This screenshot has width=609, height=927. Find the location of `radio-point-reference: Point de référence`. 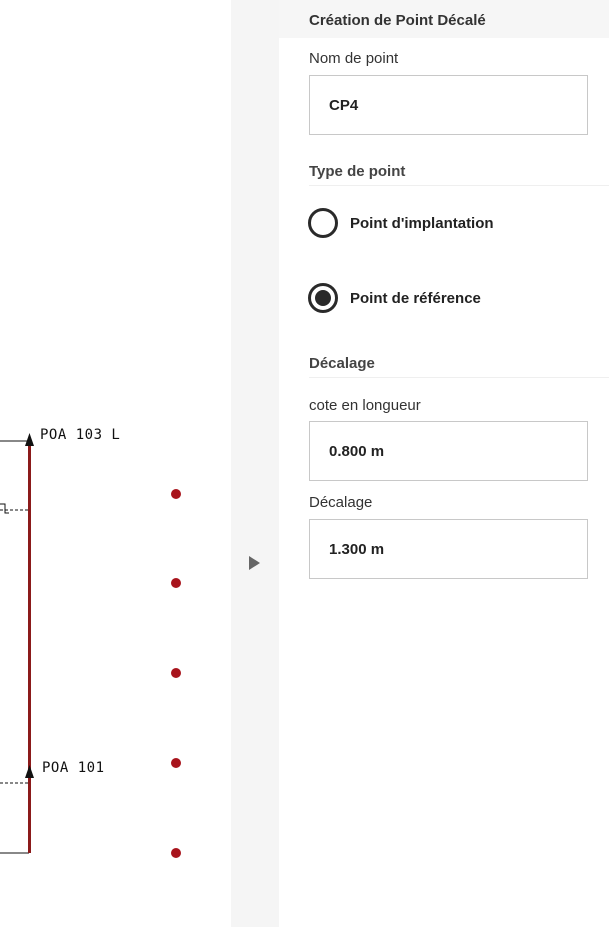

radio-point-reference: Point de référence is located at coordinates (394, 298).